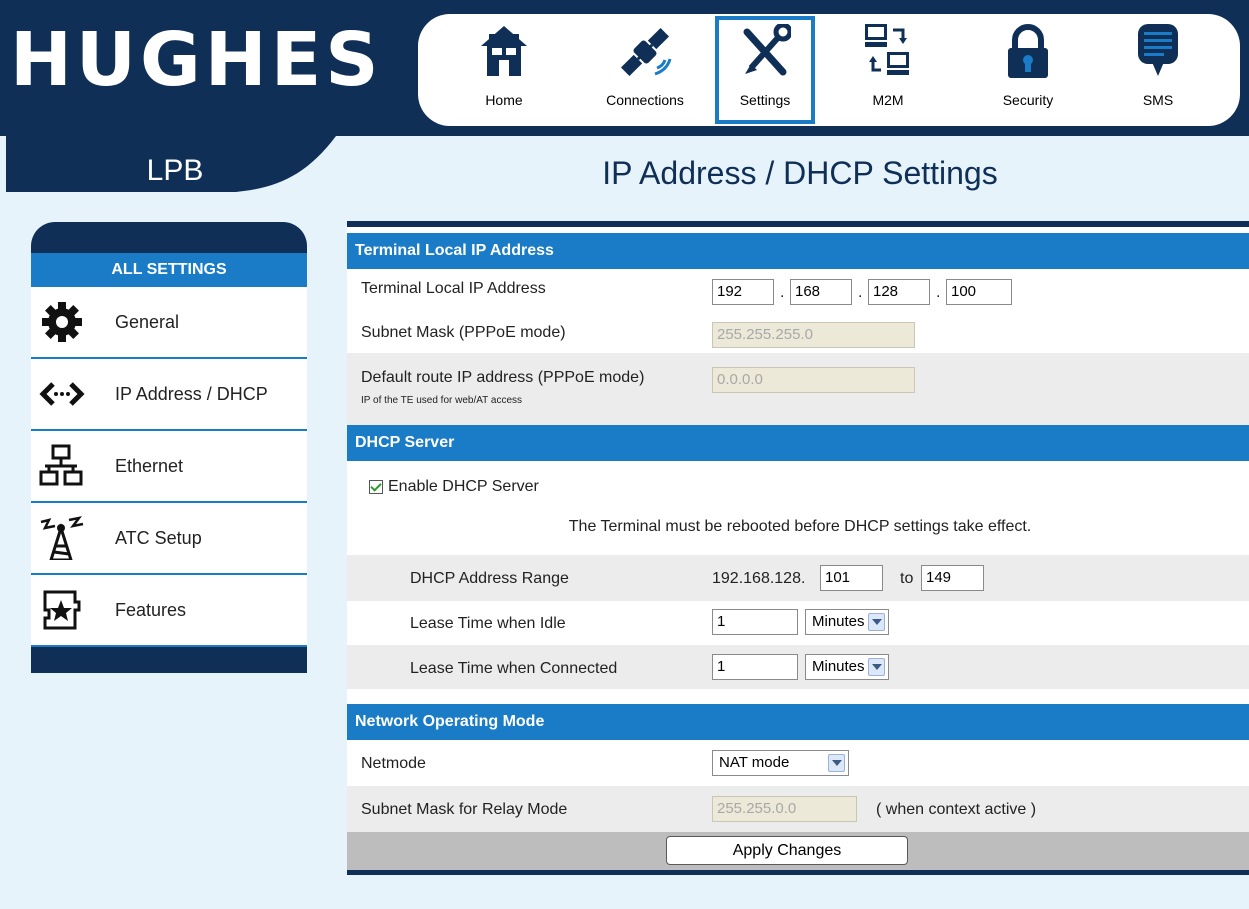  I want to click on row-lease-connected: Lease Time when Connected 1 Minutes, so click(798, 667).